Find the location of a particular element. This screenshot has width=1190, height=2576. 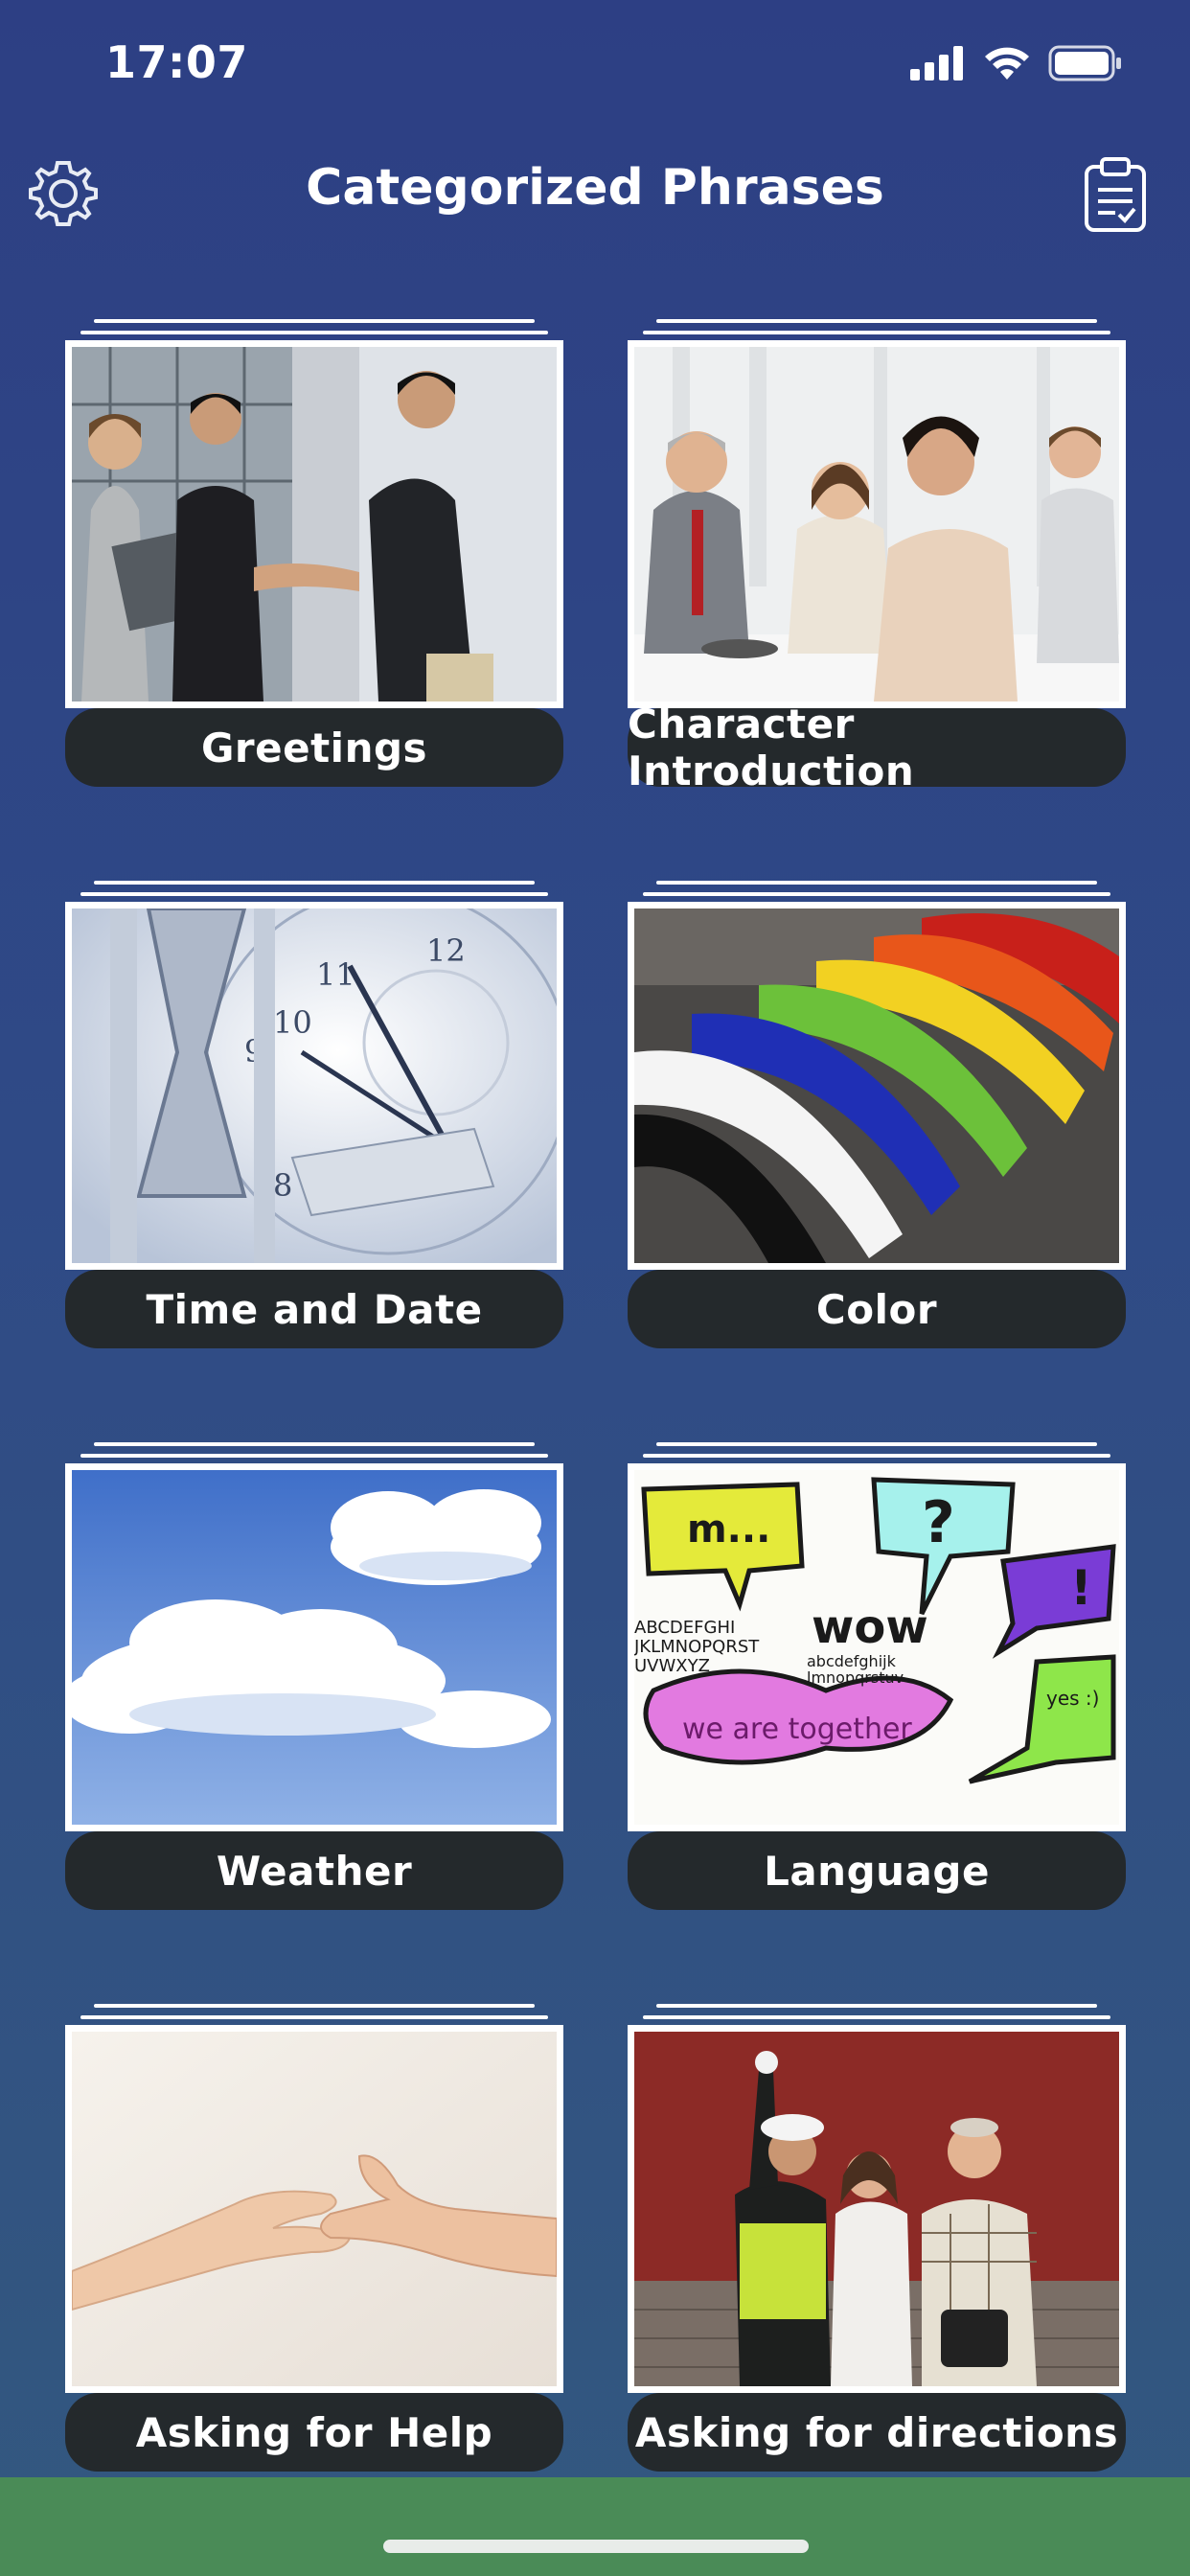

svg-text: 8 is located at coordinates (282, 1185).